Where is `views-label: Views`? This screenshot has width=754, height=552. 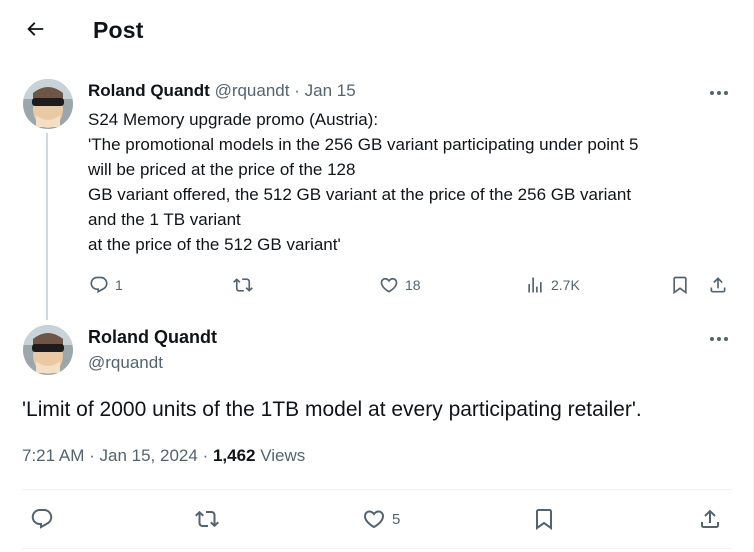 views-label: Views is located at coordinates (283, 455).